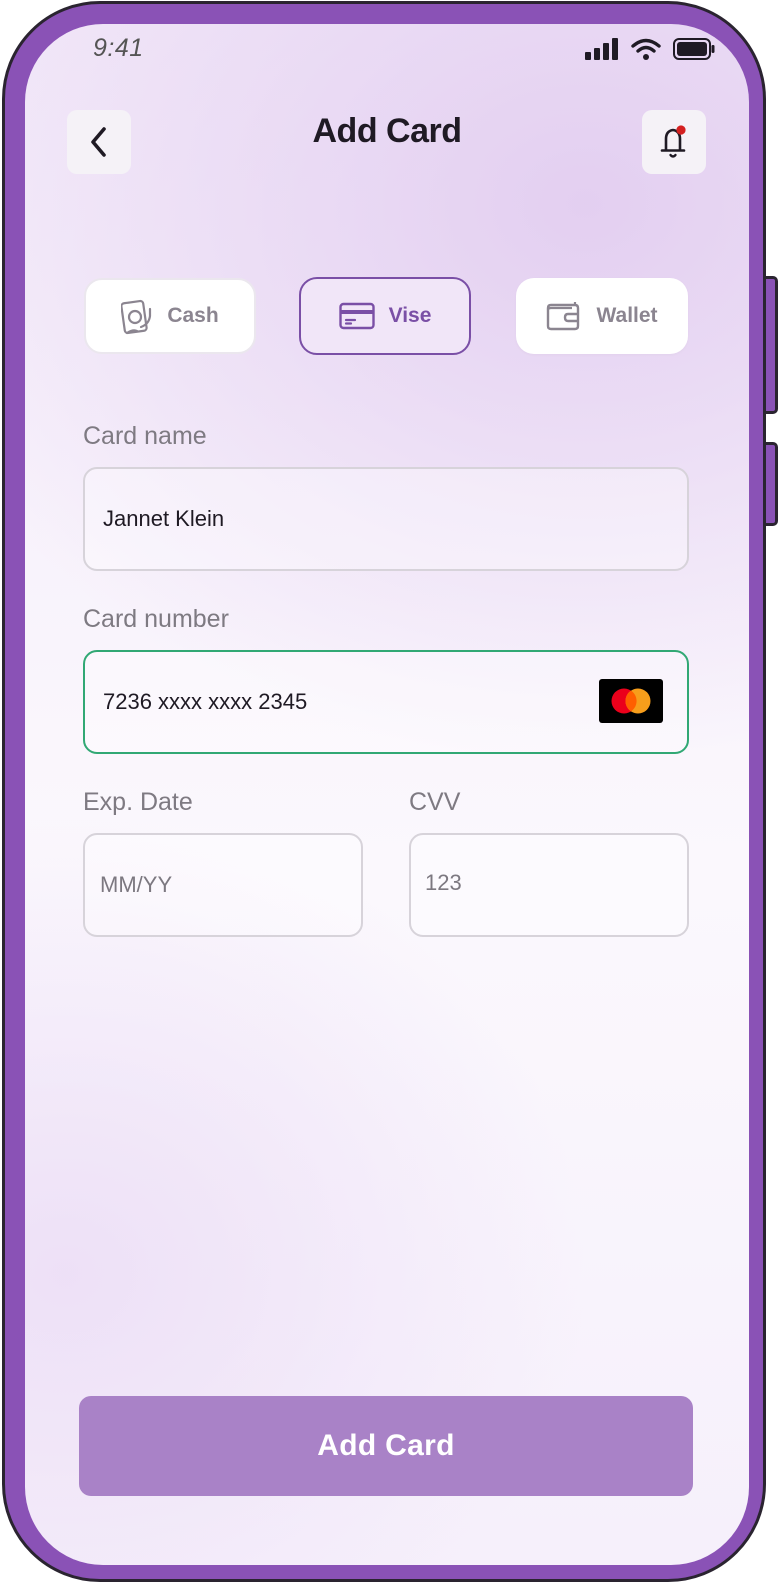 This screenshot has height=1585, width=784. What do you see at coordinates (356, 316) in the screenshot?
I see `card-icon` at bounding box center [356, 316].